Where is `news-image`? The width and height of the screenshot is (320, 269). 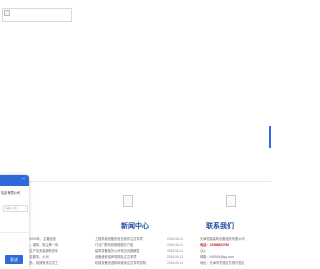
news-image is located at coordinates (128, 201).